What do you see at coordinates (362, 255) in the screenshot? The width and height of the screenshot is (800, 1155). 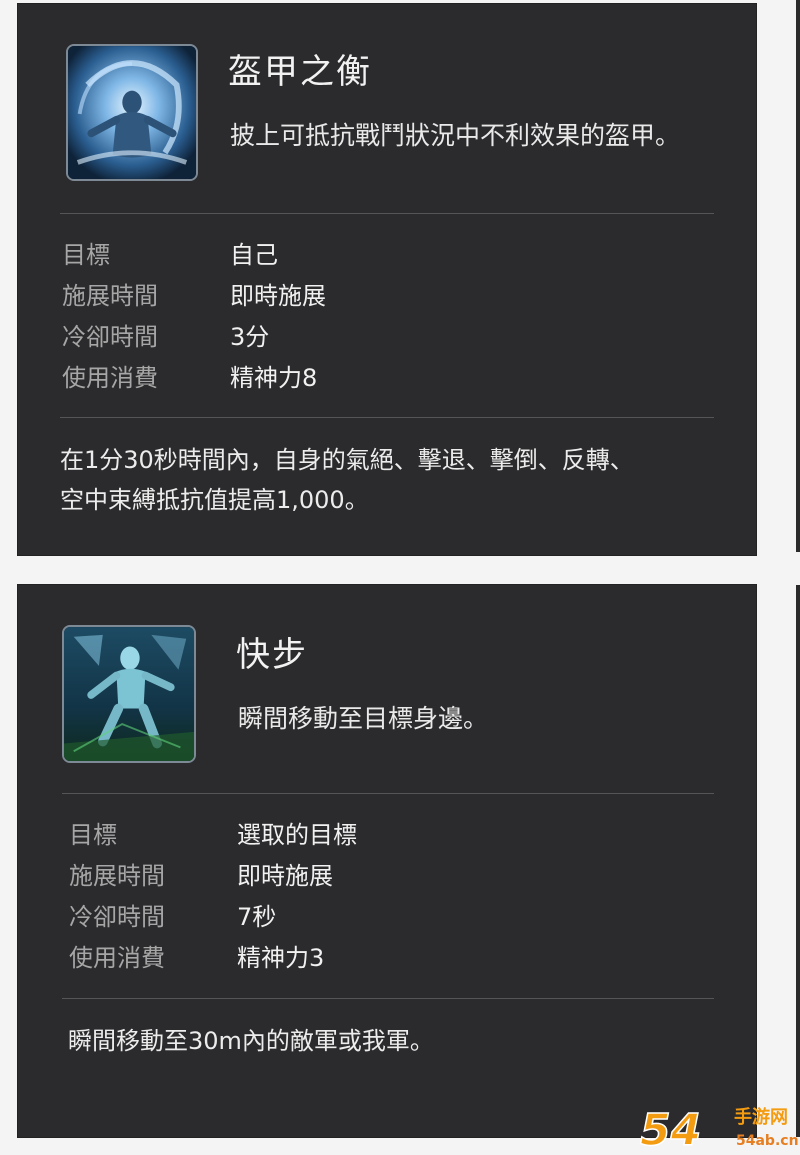 I see `stat-row-target: 目標 自己` at bounding box center [362, 255].